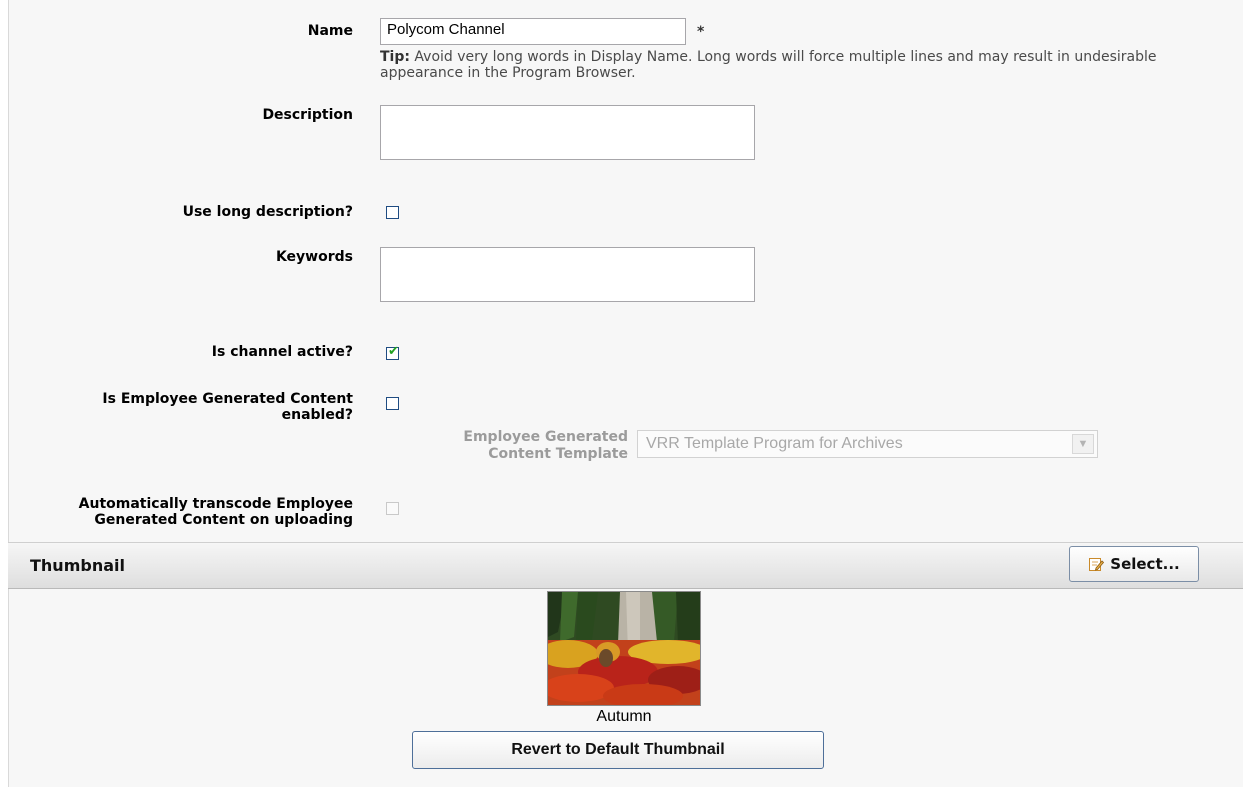  Describe the element at coordinates (1097, 564) in the screenshot. I see `edit-icon` at that location.